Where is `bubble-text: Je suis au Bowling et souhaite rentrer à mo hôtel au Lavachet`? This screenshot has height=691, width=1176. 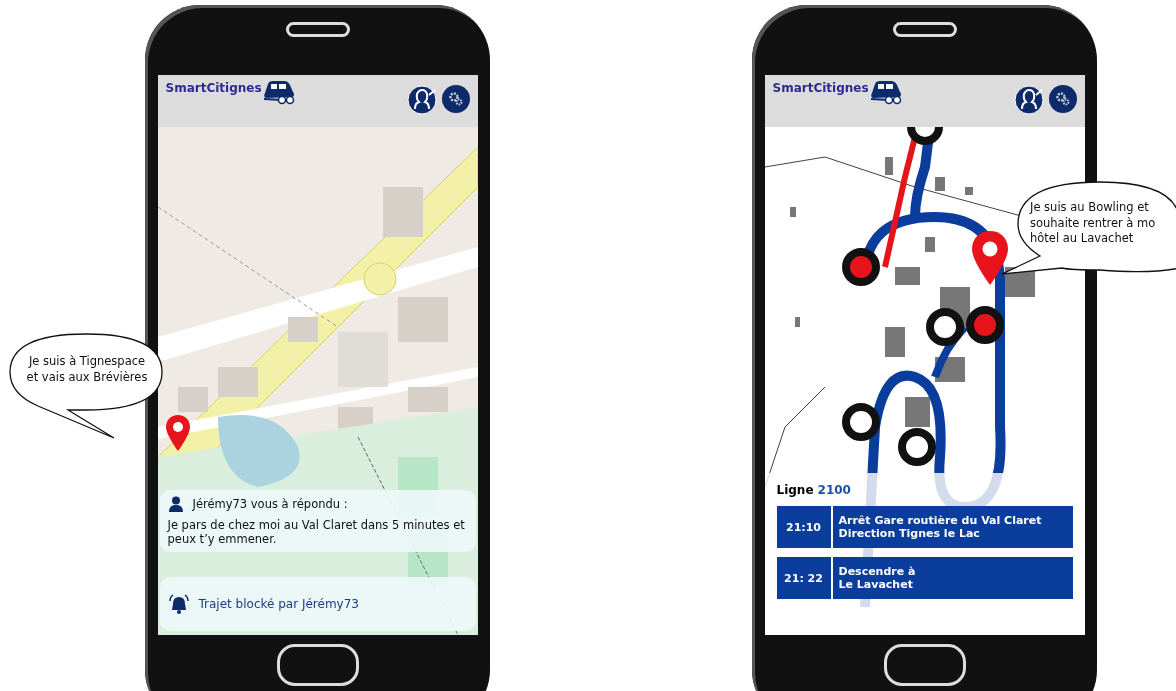
bubble-text: Je suis au Bowling et souhaite rentrer à mo hôtel au Lavachet is located at coordinates (1093, 223).